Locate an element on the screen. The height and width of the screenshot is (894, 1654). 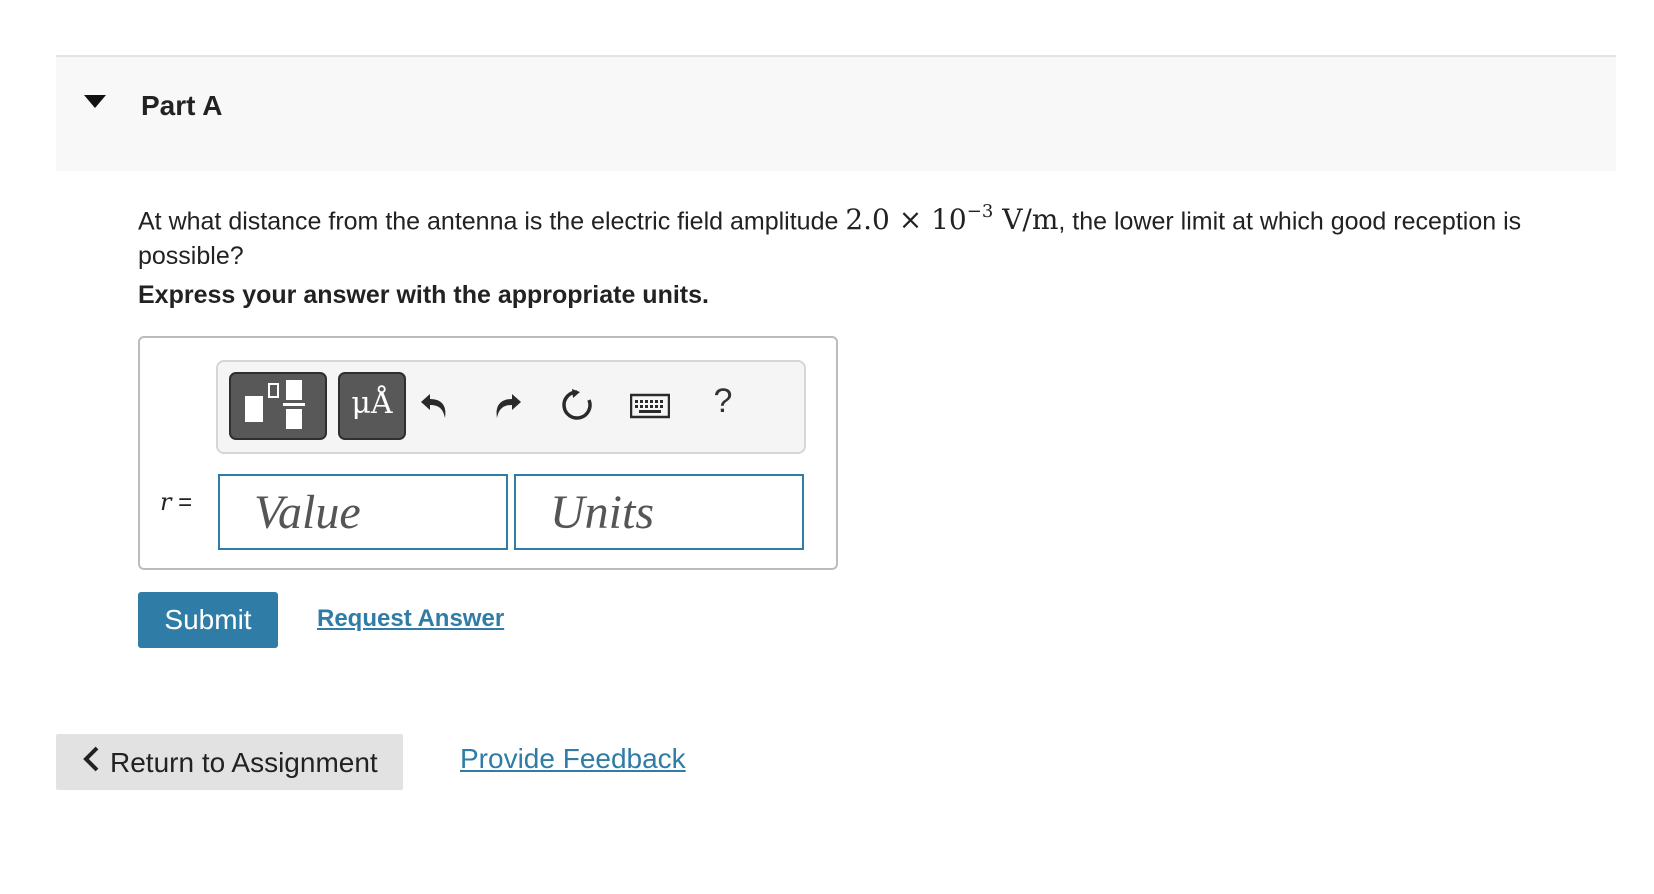
math-unit: V/m is located at coordinates (1026, 220).